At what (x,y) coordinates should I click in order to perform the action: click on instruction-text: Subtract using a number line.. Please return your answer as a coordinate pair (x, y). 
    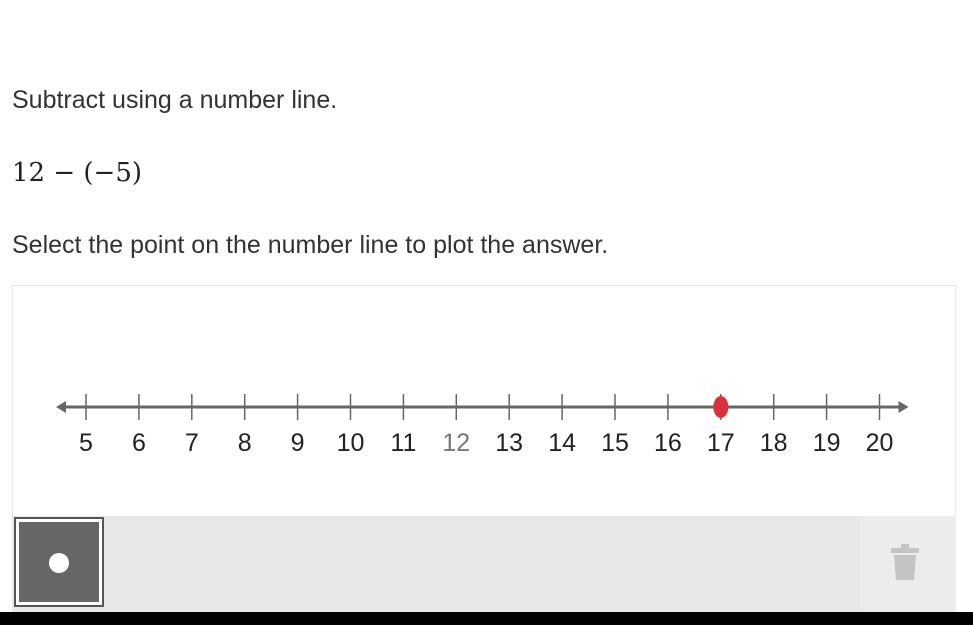
    Looking at the image, I should click on (175, 100).